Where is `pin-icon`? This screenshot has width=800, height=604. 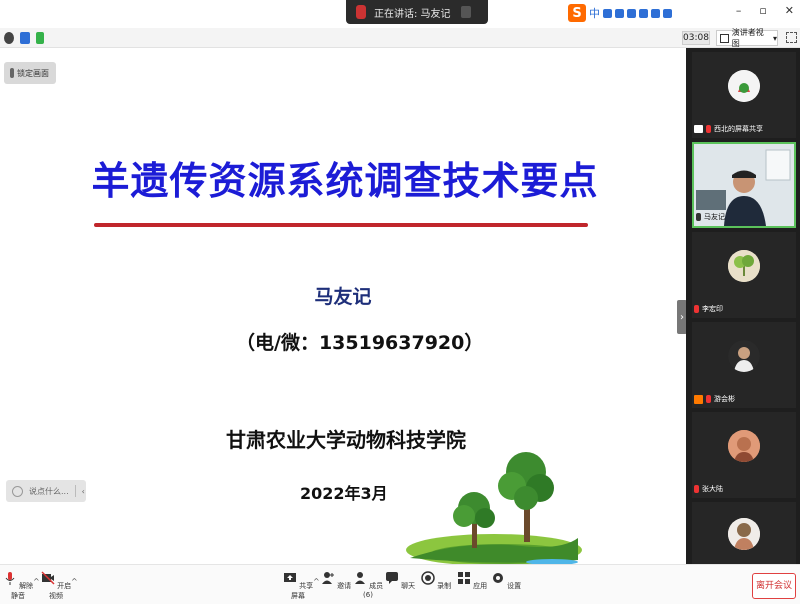 pin-icon is located at coordinates (12, 73).